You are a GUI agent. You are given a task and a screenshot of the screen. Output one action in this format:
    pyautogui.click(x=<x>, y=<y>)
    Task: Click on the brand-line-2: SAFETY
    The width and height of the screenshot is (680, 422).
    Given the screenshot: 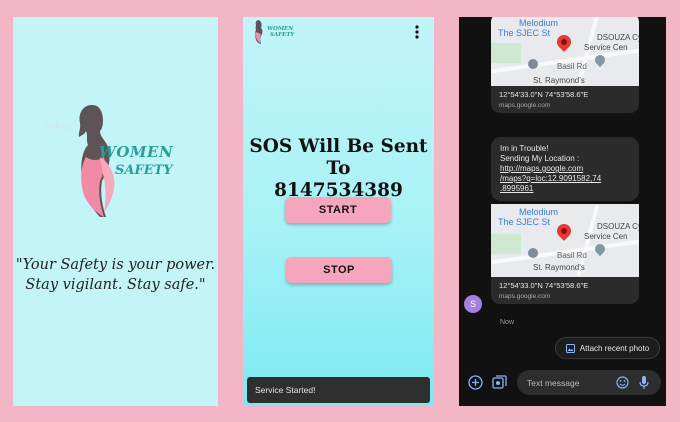 What is the action you would take?
    pyautogui.click(x=144, y=170)
    